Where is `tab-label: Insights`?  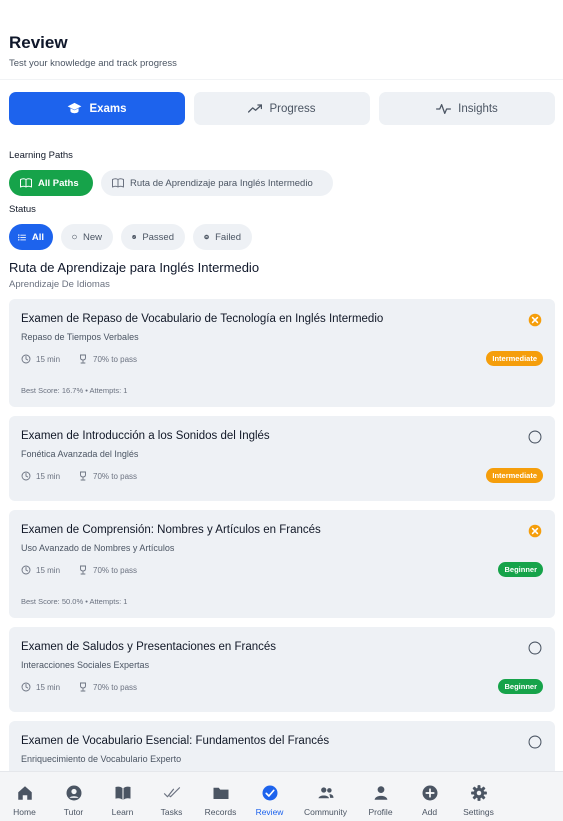
tab-label: Insights is located at coordinates (478, 108).